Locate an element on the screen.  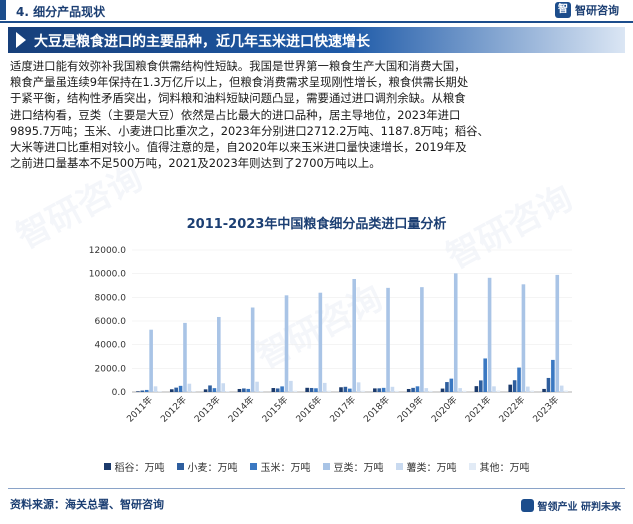
x-tick-label: 2021年 is located at coordinates (477, 409).